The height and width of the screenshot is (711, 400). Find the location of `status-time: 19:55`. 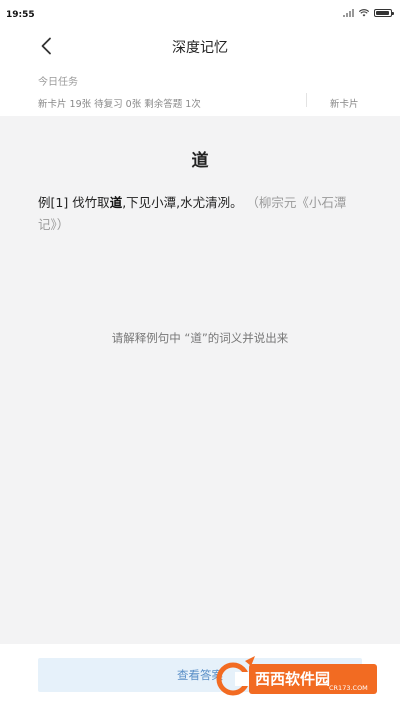

status-time: 19:55 is located at coordinates (20, 15).